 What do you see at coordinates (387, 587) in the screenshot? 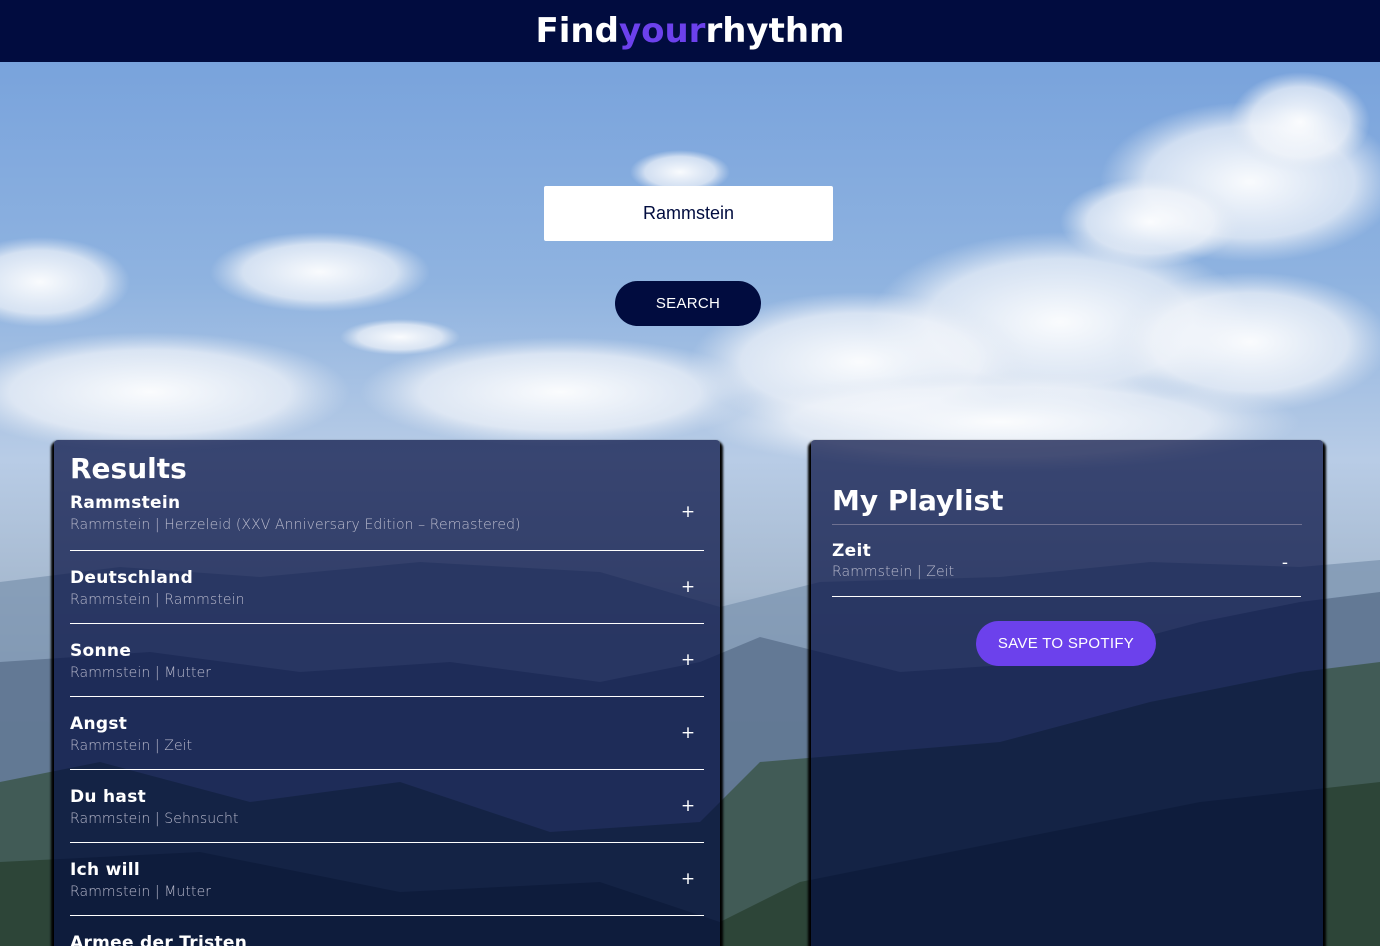
I see `result-track: Deutschland Rammstein | Rammstein +` at bounding box center [387, 587].